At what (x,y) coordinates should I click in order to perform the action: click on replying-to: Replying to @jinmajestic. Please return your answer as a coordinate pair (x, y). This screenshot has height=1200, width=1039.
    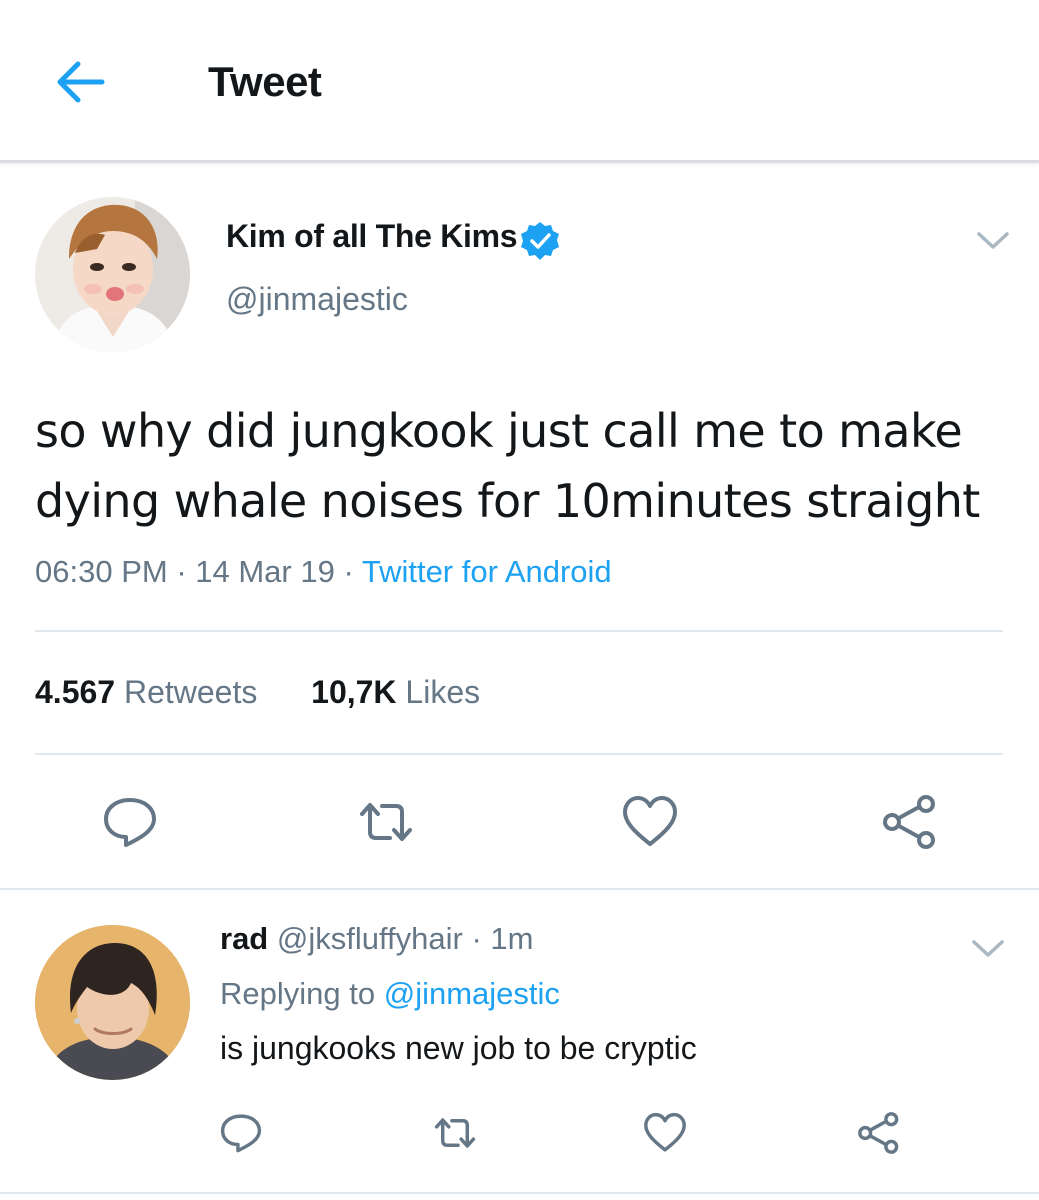
    Looking at the image, I should click on (390, 994).